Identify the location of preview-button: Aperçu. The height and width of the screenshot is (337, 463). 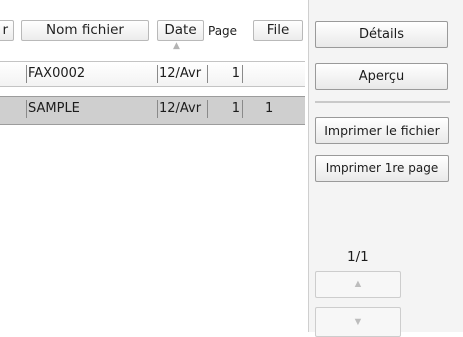
(381, 76).